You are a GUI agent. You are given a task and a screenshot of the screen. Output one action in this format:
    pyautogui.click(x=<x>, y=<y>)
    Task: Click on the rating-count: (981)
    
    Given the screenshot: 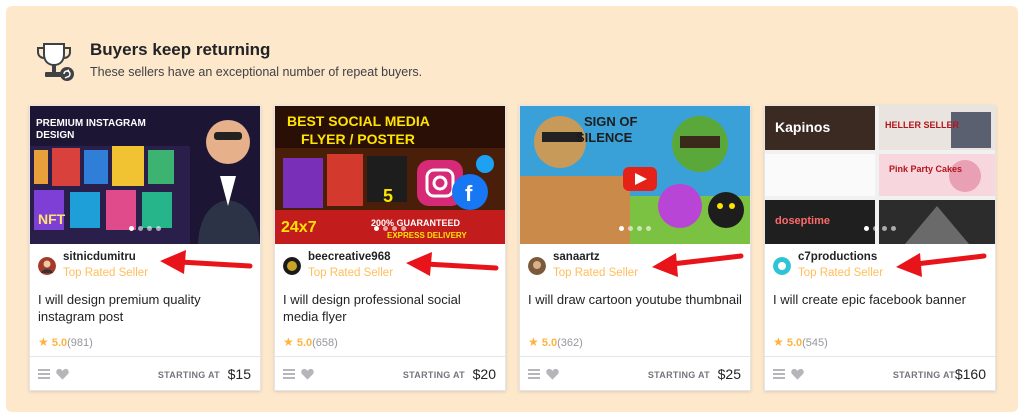 What is the action you would take?
    pyautogui.click(x=80, y=343)
    